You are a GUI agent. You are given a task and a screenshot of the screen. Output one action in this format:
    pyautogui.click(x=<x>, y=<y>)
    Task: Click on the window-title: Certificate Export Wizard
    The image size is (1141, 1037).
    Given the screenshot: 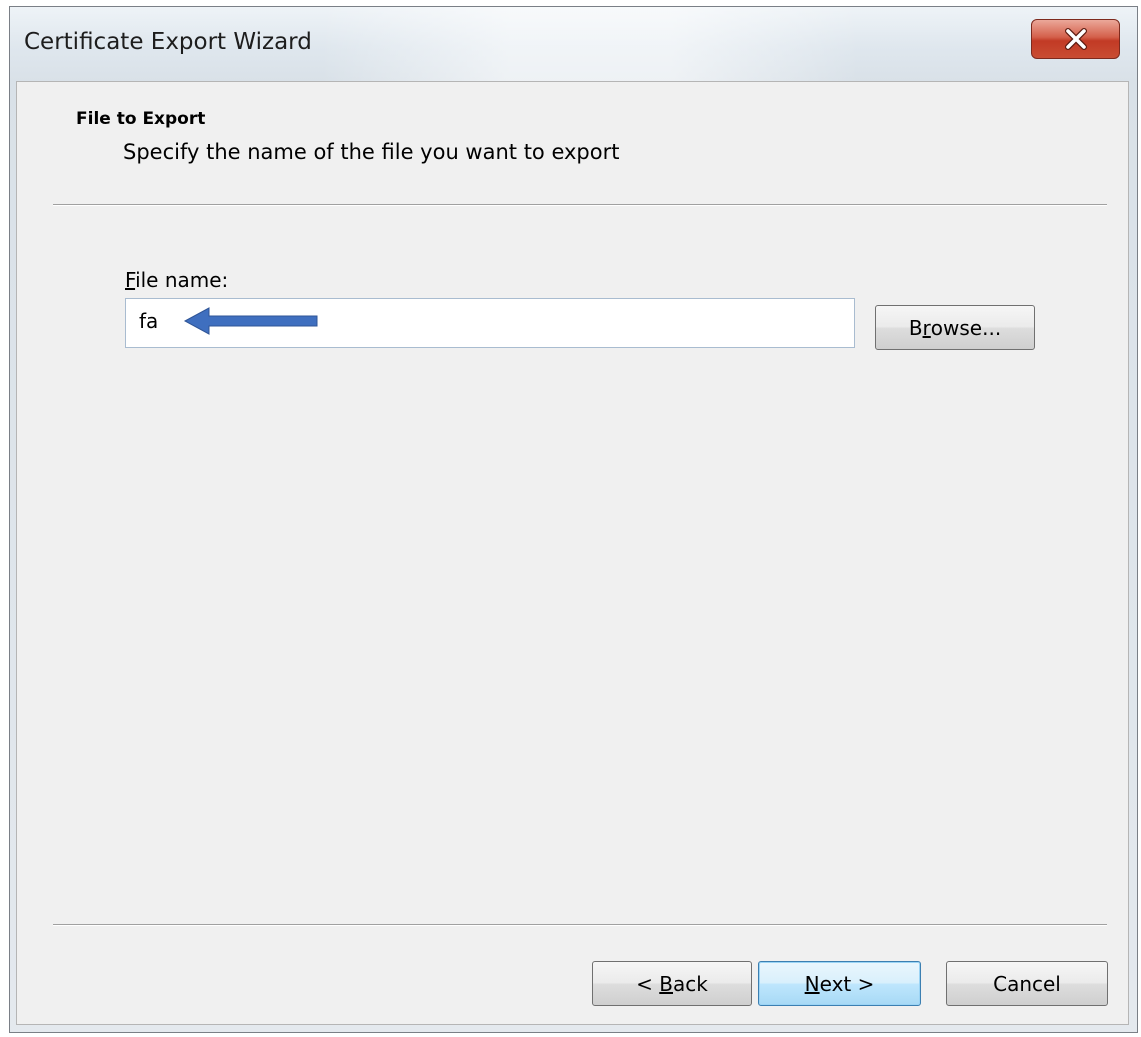 What is the action you would take?
    pyautogui.click(x=168, y=42)
    